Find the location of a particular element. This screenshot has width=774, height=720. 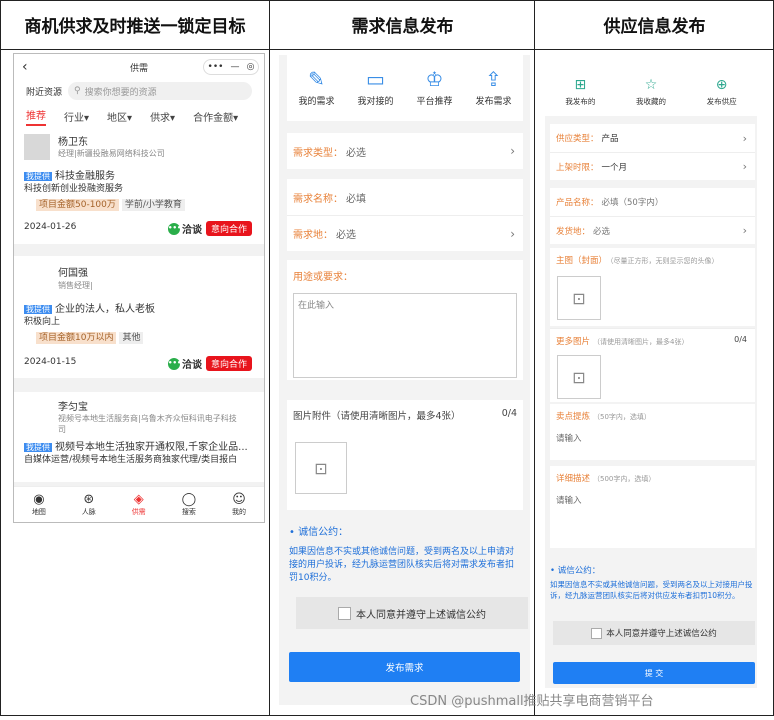

card-gap is located at coordinates (139, 250).